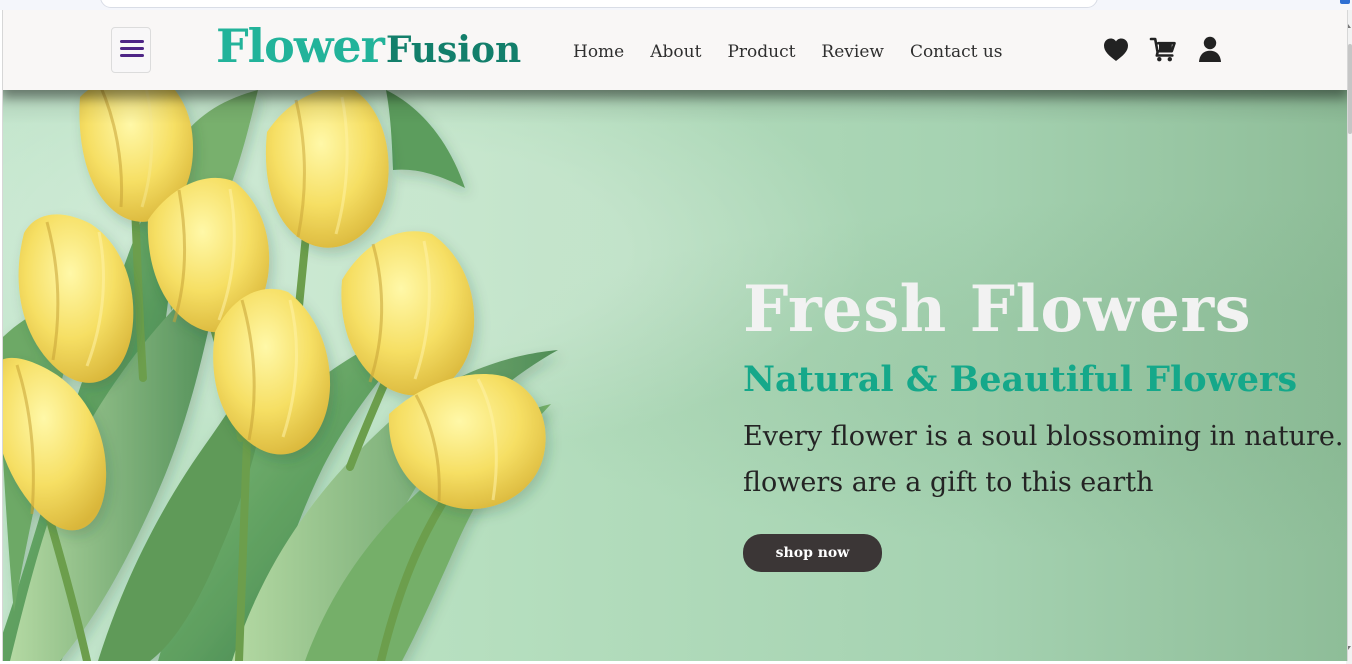 This screenshot has height=664, width=1352. I want to click on heart-icon-svg, so click(1116, 49).